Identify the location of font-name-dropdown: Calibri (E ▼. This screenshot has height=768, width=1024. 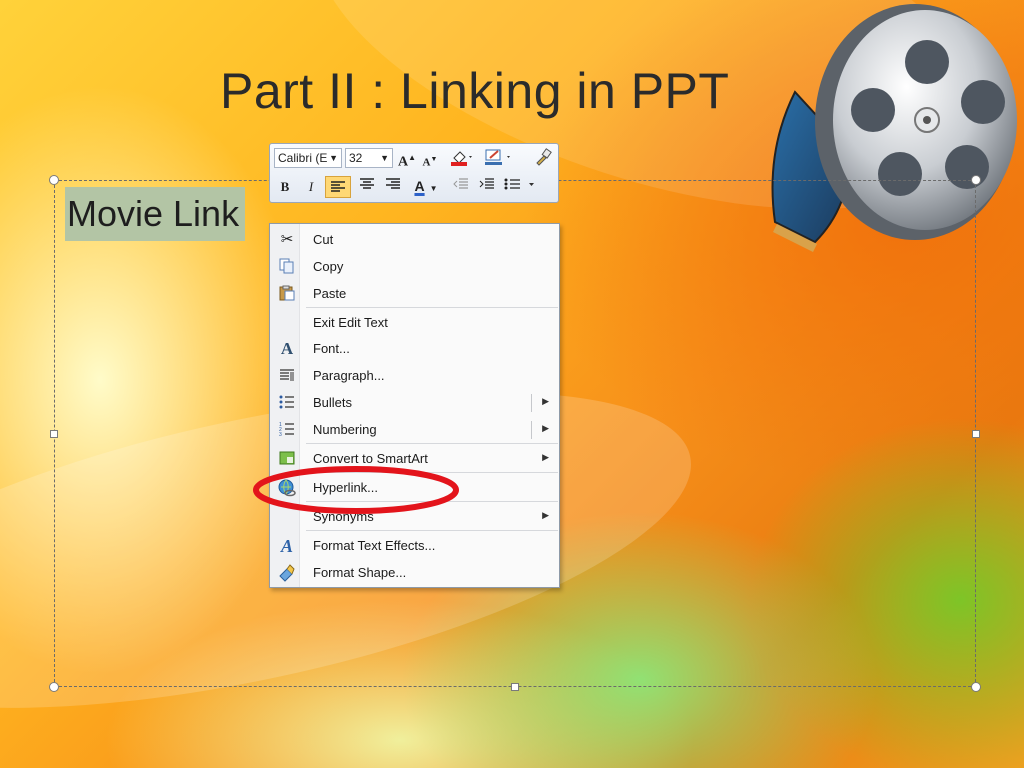
(308, 158).